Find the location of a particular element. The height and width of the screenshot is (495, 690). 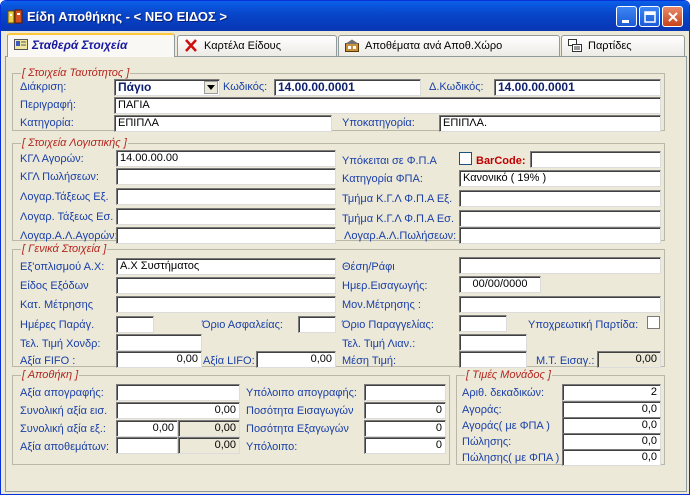

ypoloipo-label: Υπόλοιπο: is located at coordinates (272, 447).